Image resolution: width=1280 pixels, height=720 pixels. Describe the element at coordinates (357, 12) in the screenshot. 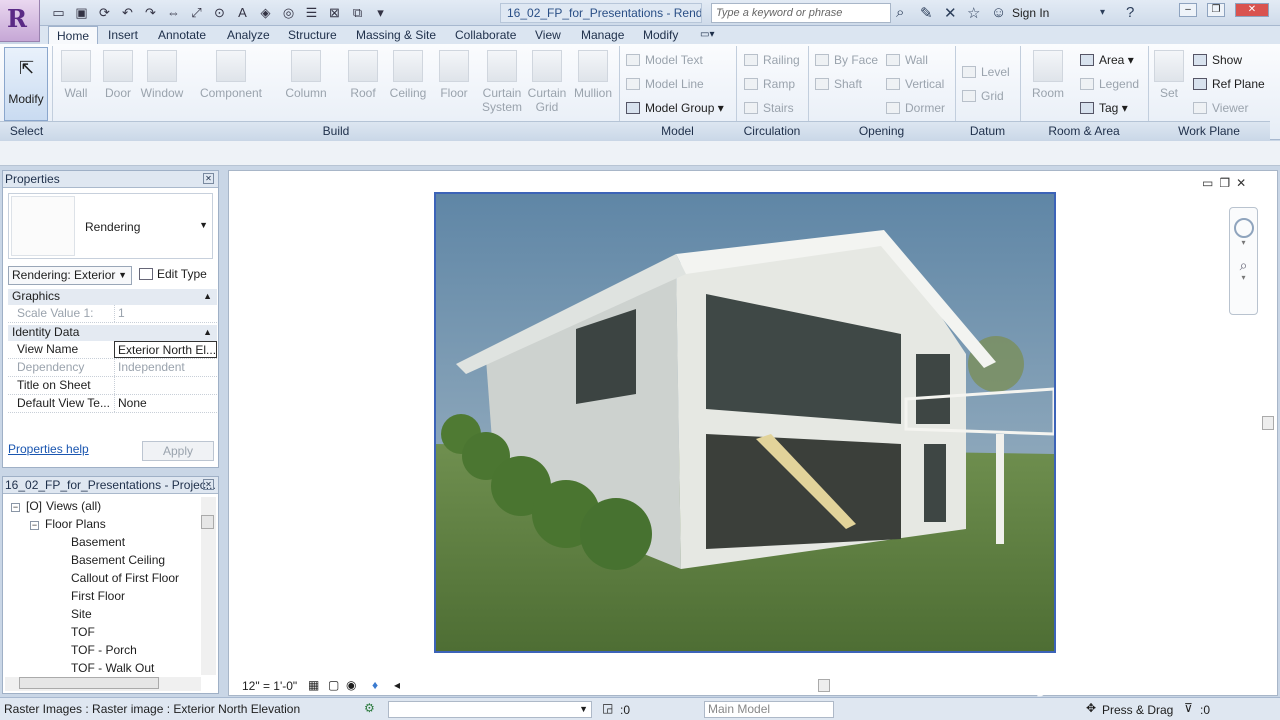

I see `switch-windows-icon: ⧉` at that location.